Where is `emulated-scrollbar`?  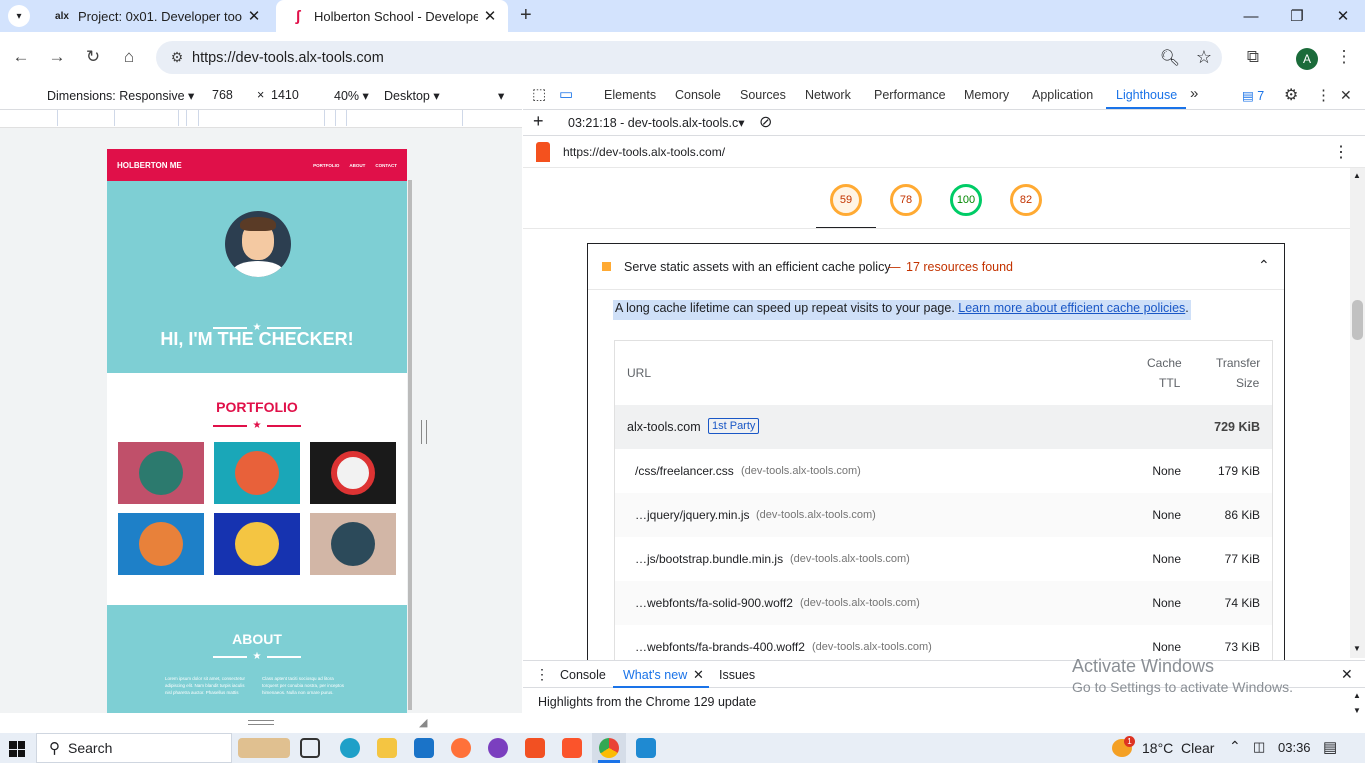
emulated-scrollbar is located at coordinates (410, 445).